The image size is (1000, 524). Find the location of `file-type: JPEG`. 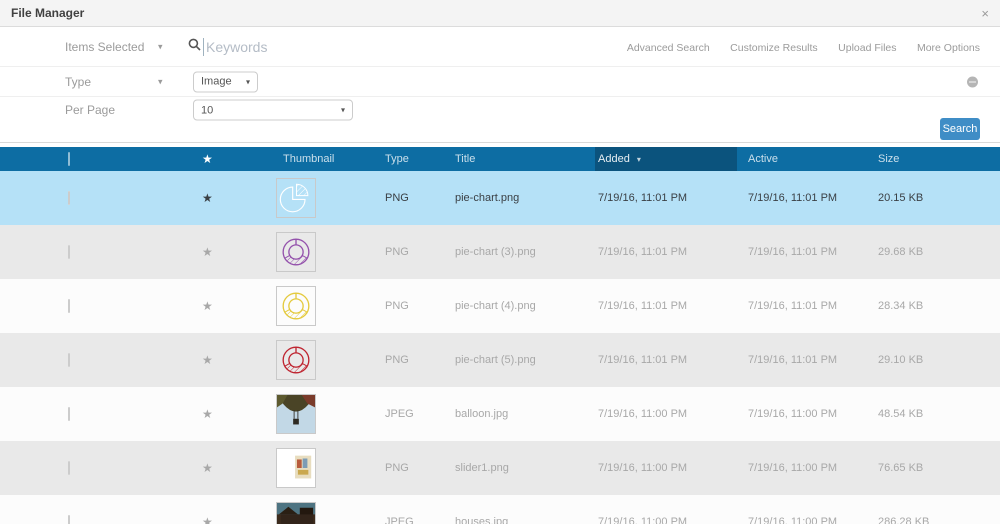

file-type: JPEG is located at coordinates (399, 414).